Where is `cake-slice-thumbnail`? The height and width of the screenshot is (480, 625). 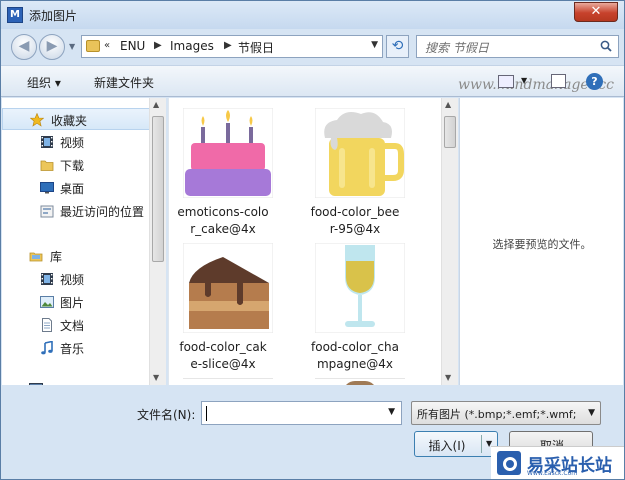 cake-slice-thumbnail is located at coordinates (228, 288).